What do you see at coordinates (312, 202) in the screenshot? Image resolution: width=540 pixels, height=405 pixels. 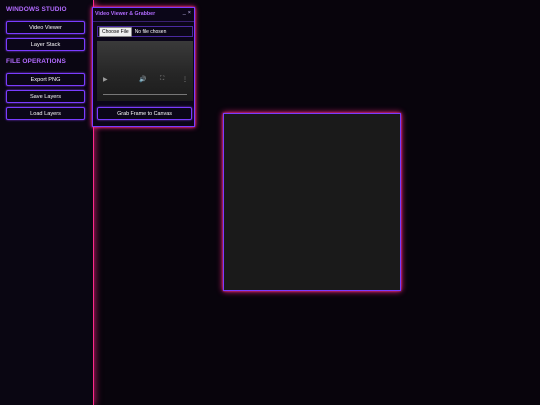 I see `drawing-canvas` at bounding box center [312, 202].